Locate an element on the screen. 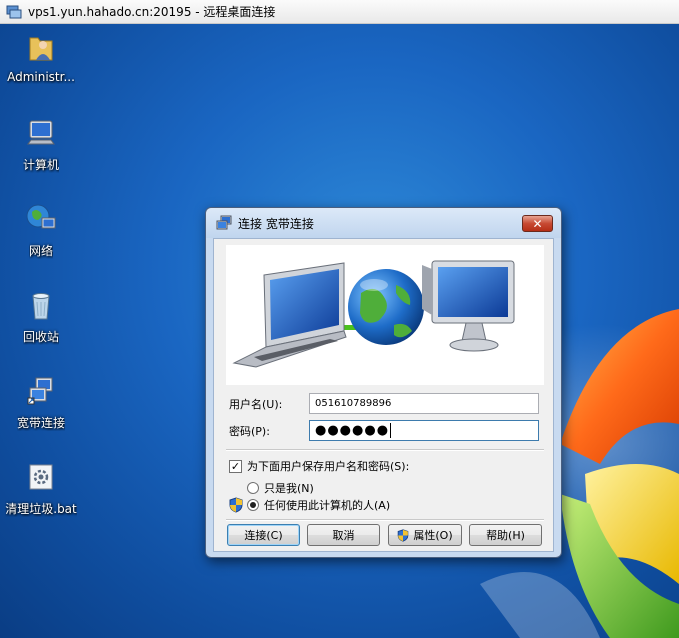 Image resolution: width=679 pixels, height=638 pixels. radio-only-me is located at coordinates (253, 488).